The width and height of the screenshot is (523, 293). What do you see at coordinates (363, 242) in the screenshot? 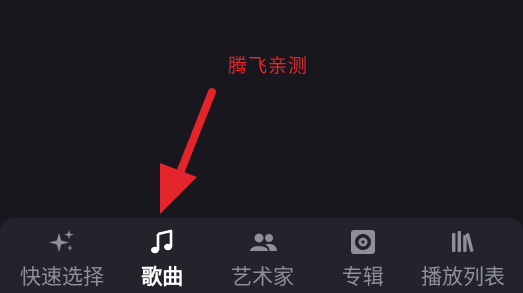
I see `album-disc-icon` at bounding box center [363, 242].